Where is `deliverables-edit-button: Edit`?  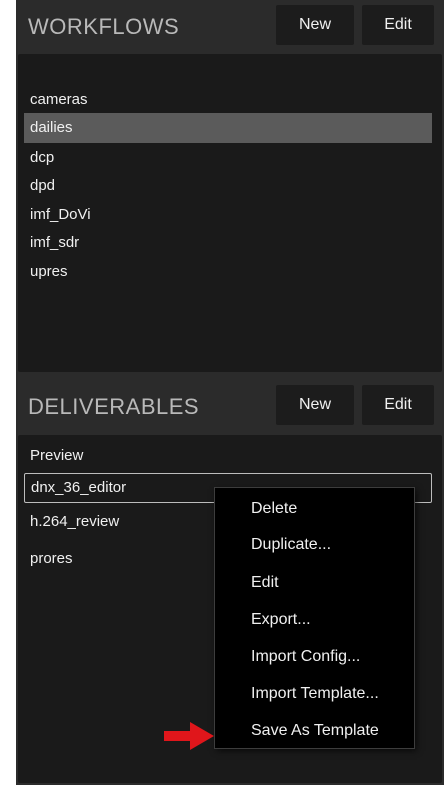 deliverables-edit-button: Edit is located at coordinates (398, 405).